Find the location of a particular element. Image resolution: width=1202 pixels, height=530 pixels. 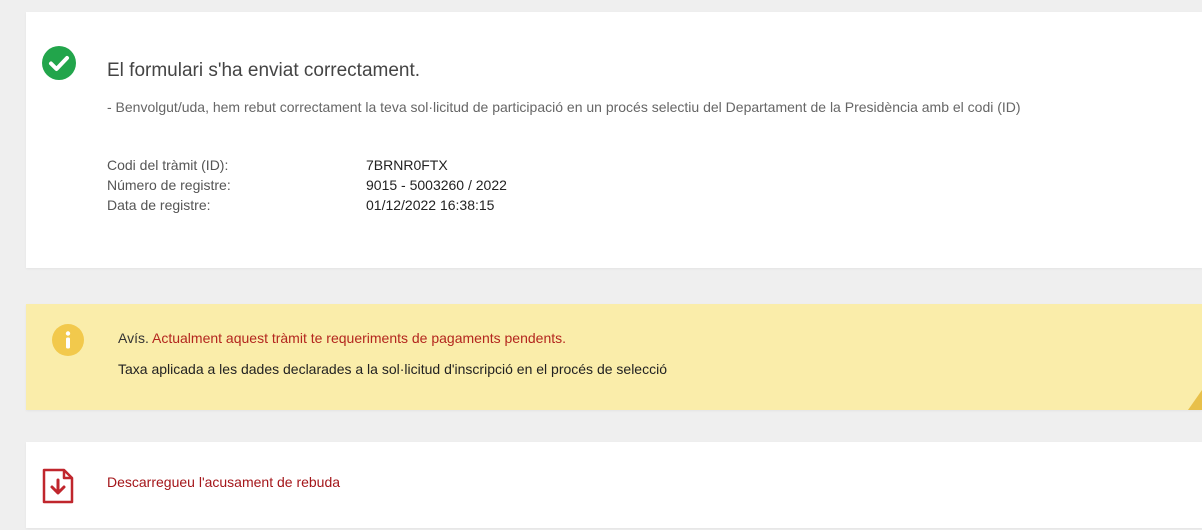

info-value: 01/12/2022 16:38:15 is located at coordinates (430, 205).